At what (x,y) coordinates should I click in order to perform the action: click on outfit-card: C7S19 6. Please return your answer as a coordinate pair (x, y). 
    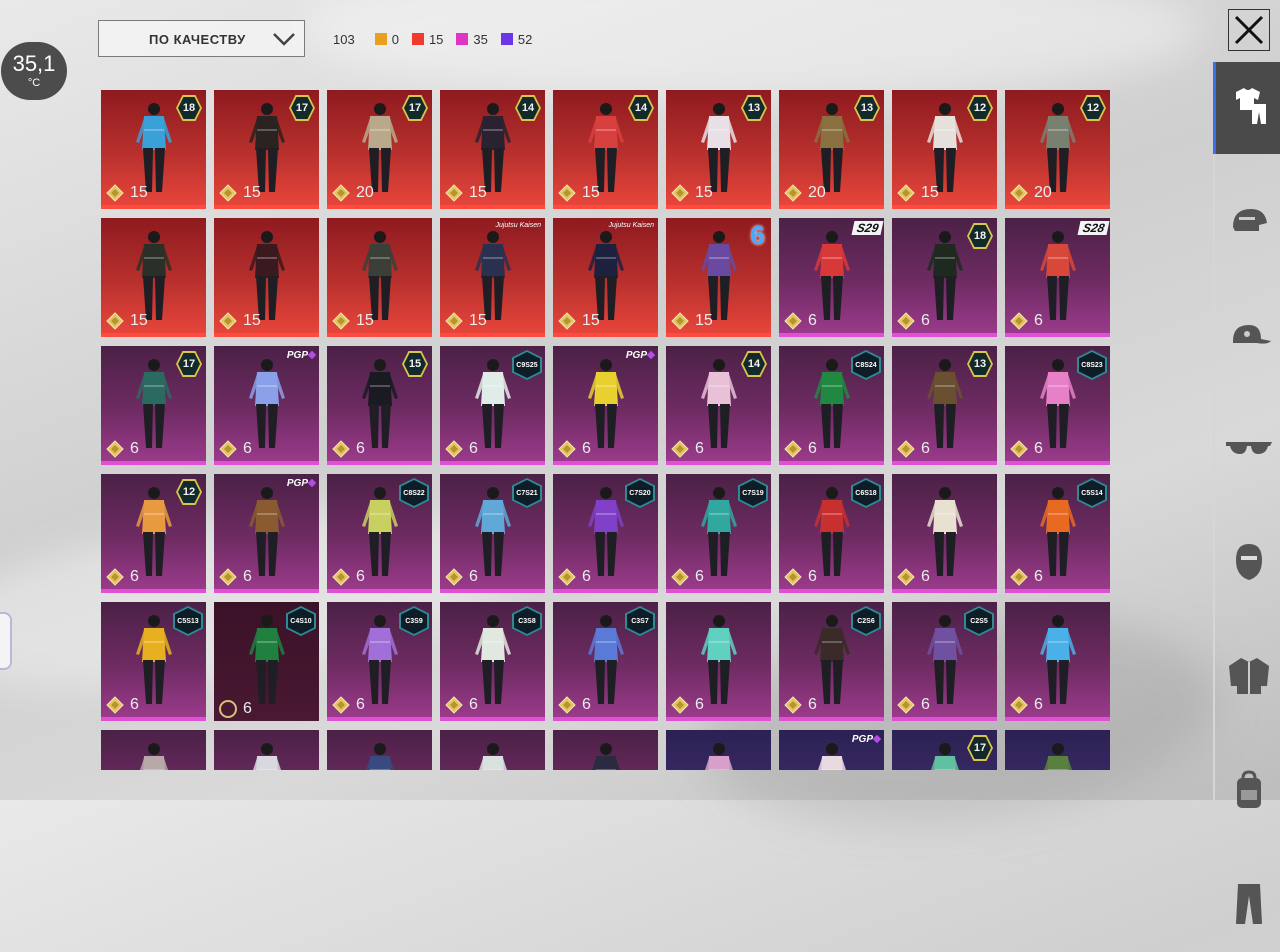
    Looking at the image, I should click on (718, 533).